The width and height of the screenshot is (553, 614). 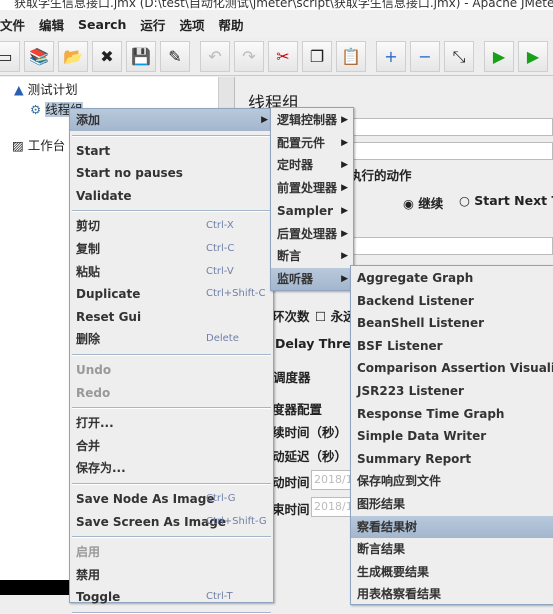 I want to click on paste-icon: 📋, so click(x=351, y=56).